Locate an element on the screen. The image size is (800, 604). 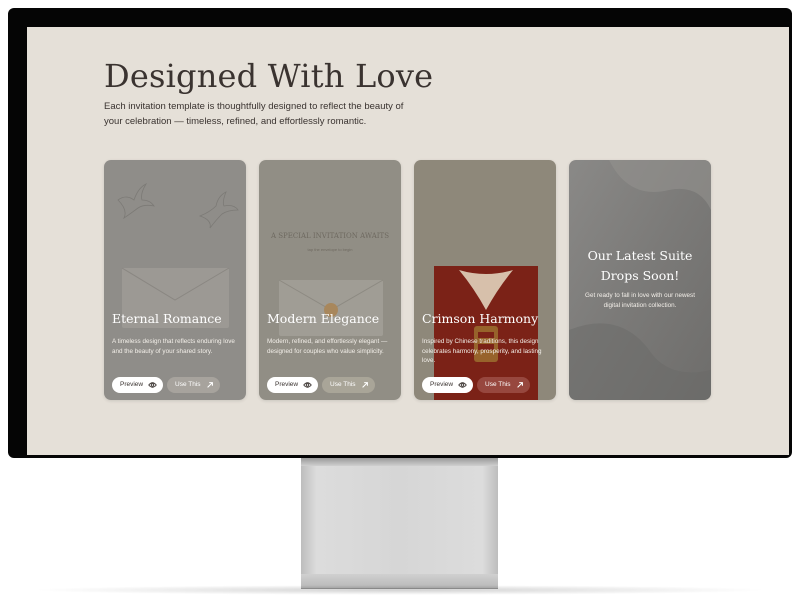
monitor-stand-neck is located at coordinates (399, 462).